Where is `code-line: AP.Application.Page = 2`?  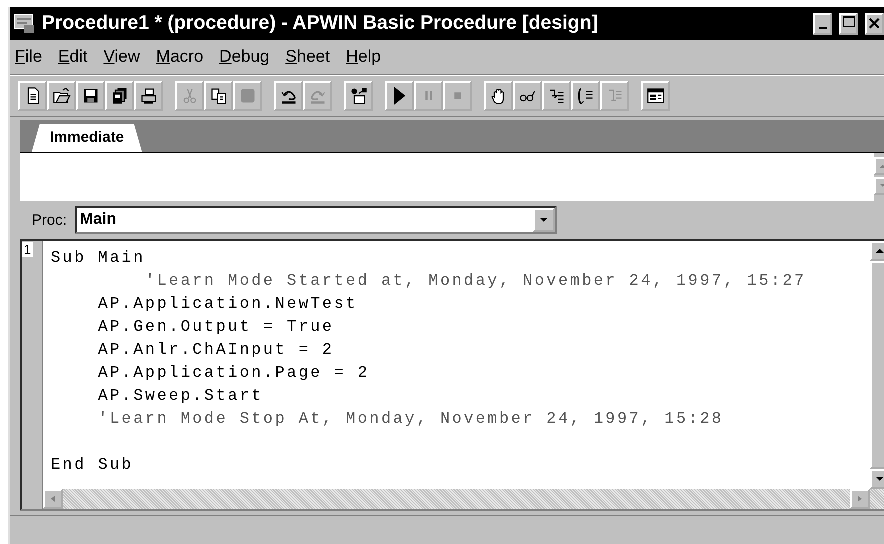 code-line: AP.Application.Page = 2 is located at coordinates (234, 373).